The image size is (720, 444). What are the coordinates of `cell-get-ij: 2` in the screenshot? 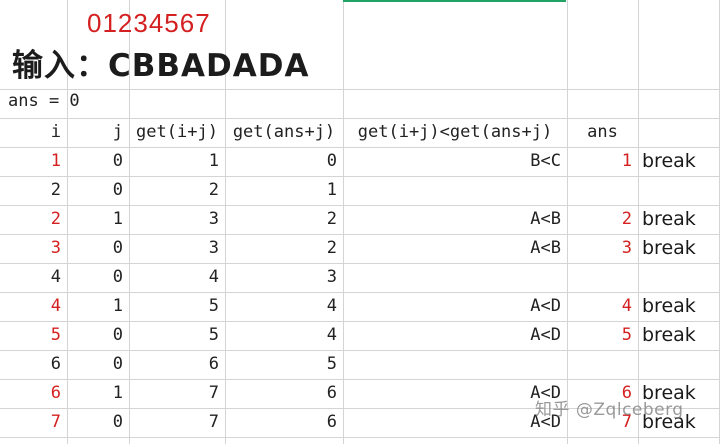 It's located at (177, 190).